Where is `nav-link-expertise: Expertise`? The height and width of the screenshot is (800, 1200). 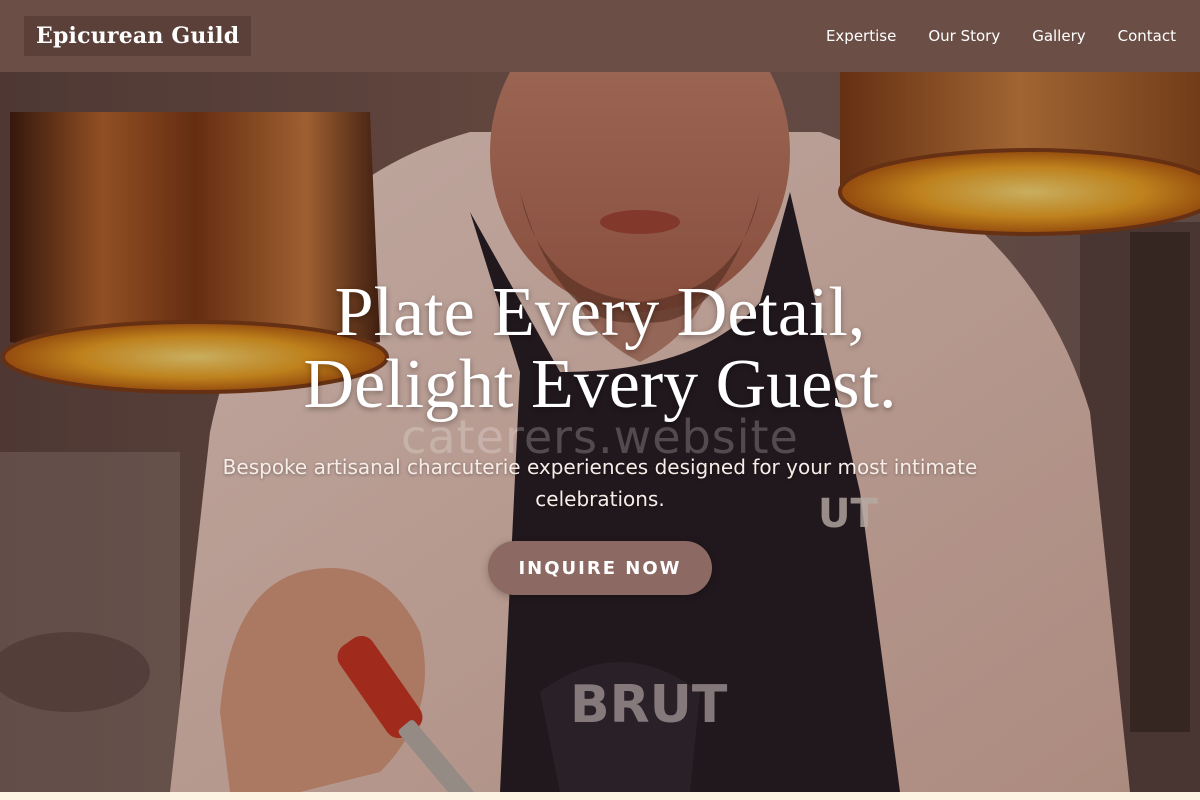
nav-link-expertise: Expertise is located at coordinates (861, 36).